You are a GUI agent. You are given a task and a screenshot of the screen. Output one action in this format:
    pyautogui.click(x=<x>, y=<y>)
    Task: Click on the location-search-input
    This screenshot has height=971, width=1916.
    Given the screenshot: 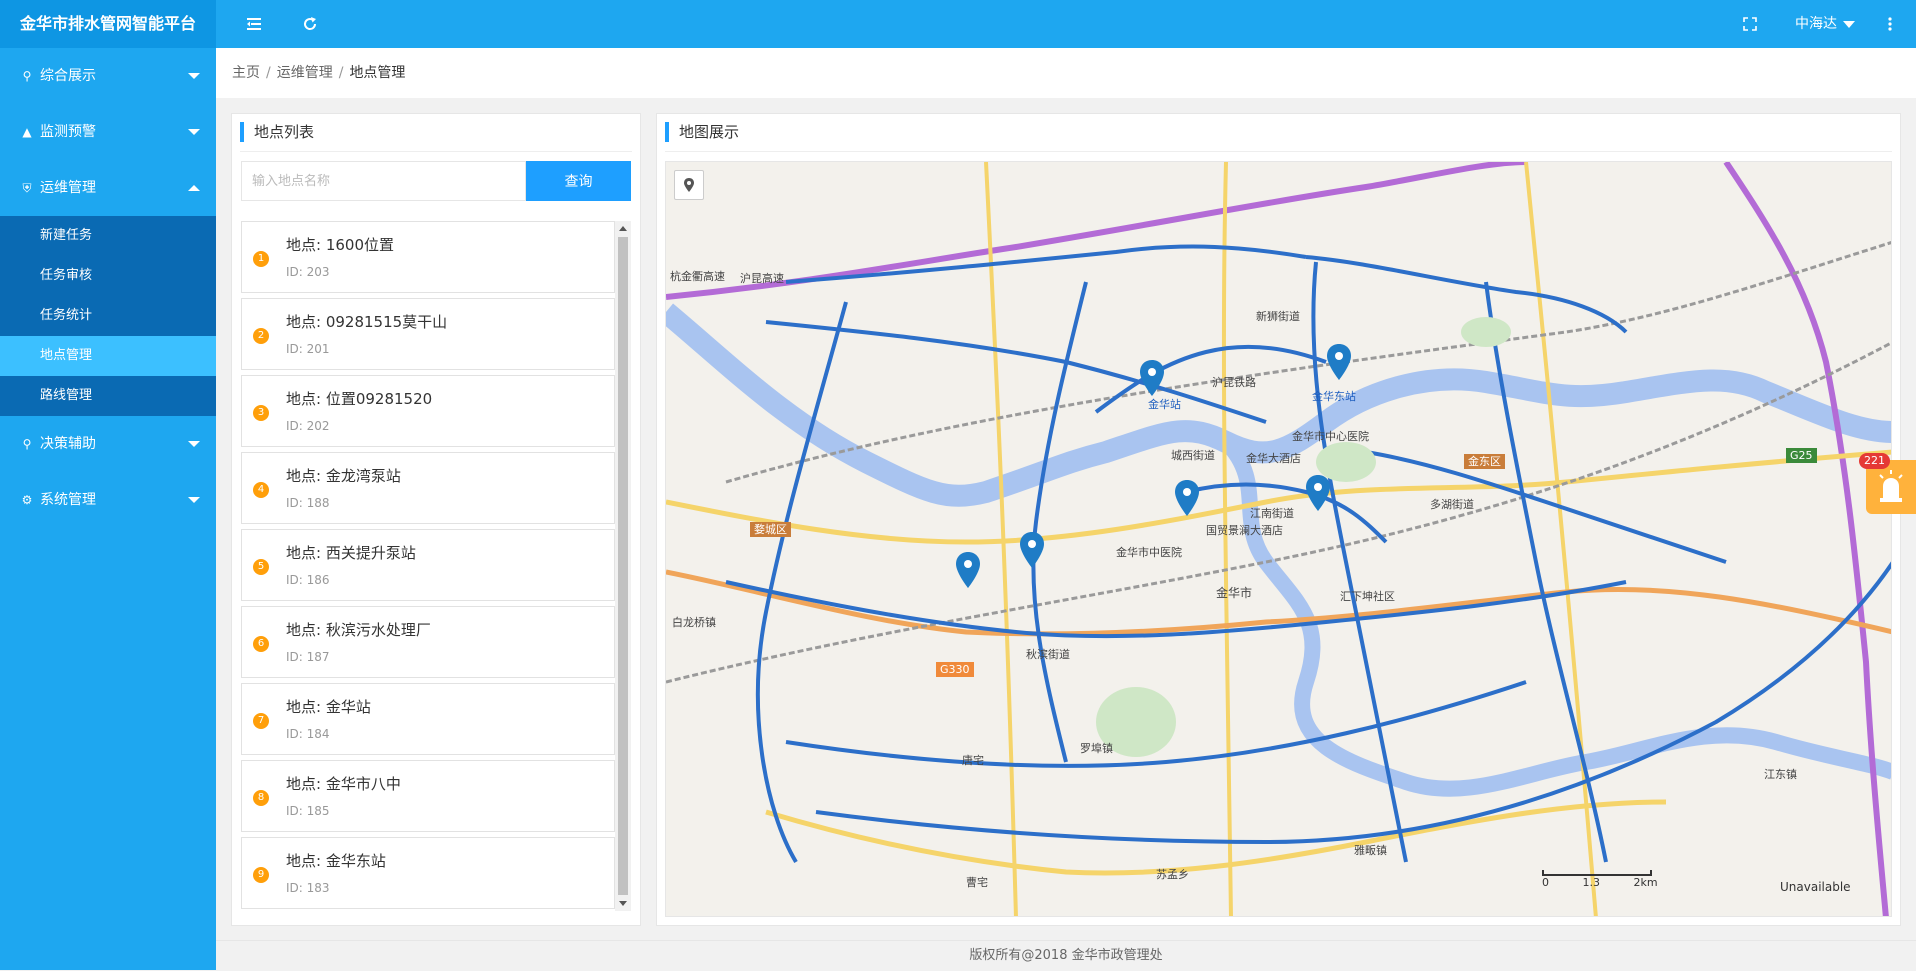 What is the action you would take?
    pyautogui.click(x=383, y=181)
    